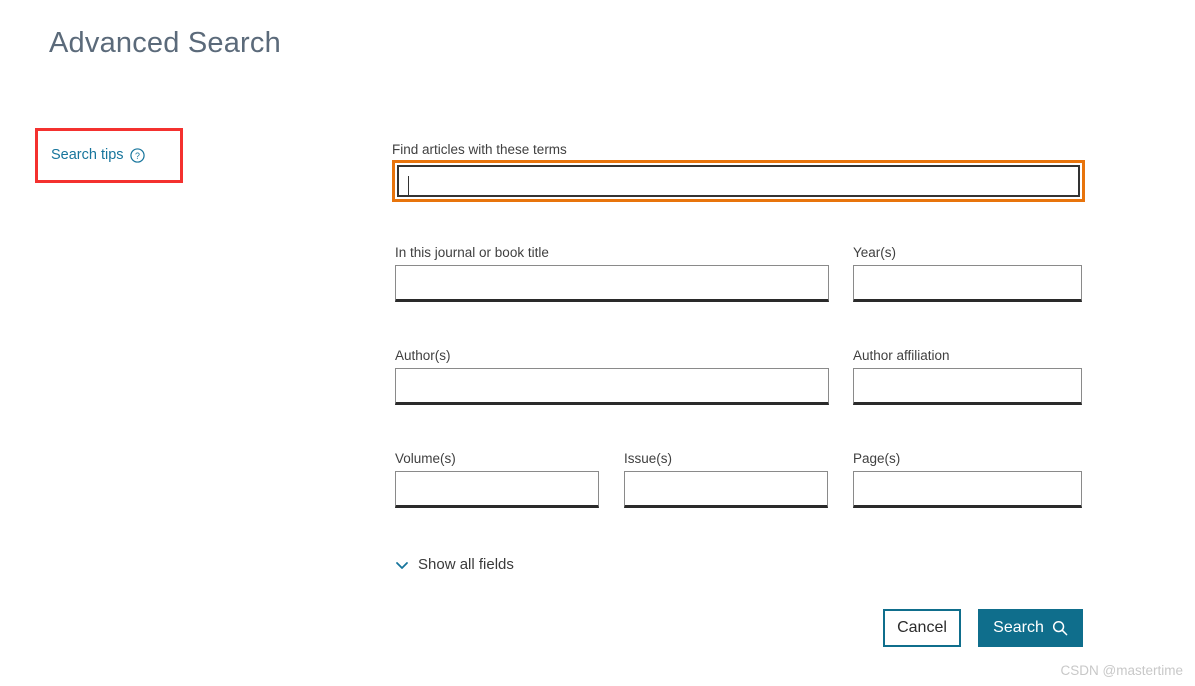 This screenshot has width=1195, height=686. What do you see at coordinates (612, 283) in the screenshot?
I see `journal-or-book-title-input` at bounding box center [612, 283].